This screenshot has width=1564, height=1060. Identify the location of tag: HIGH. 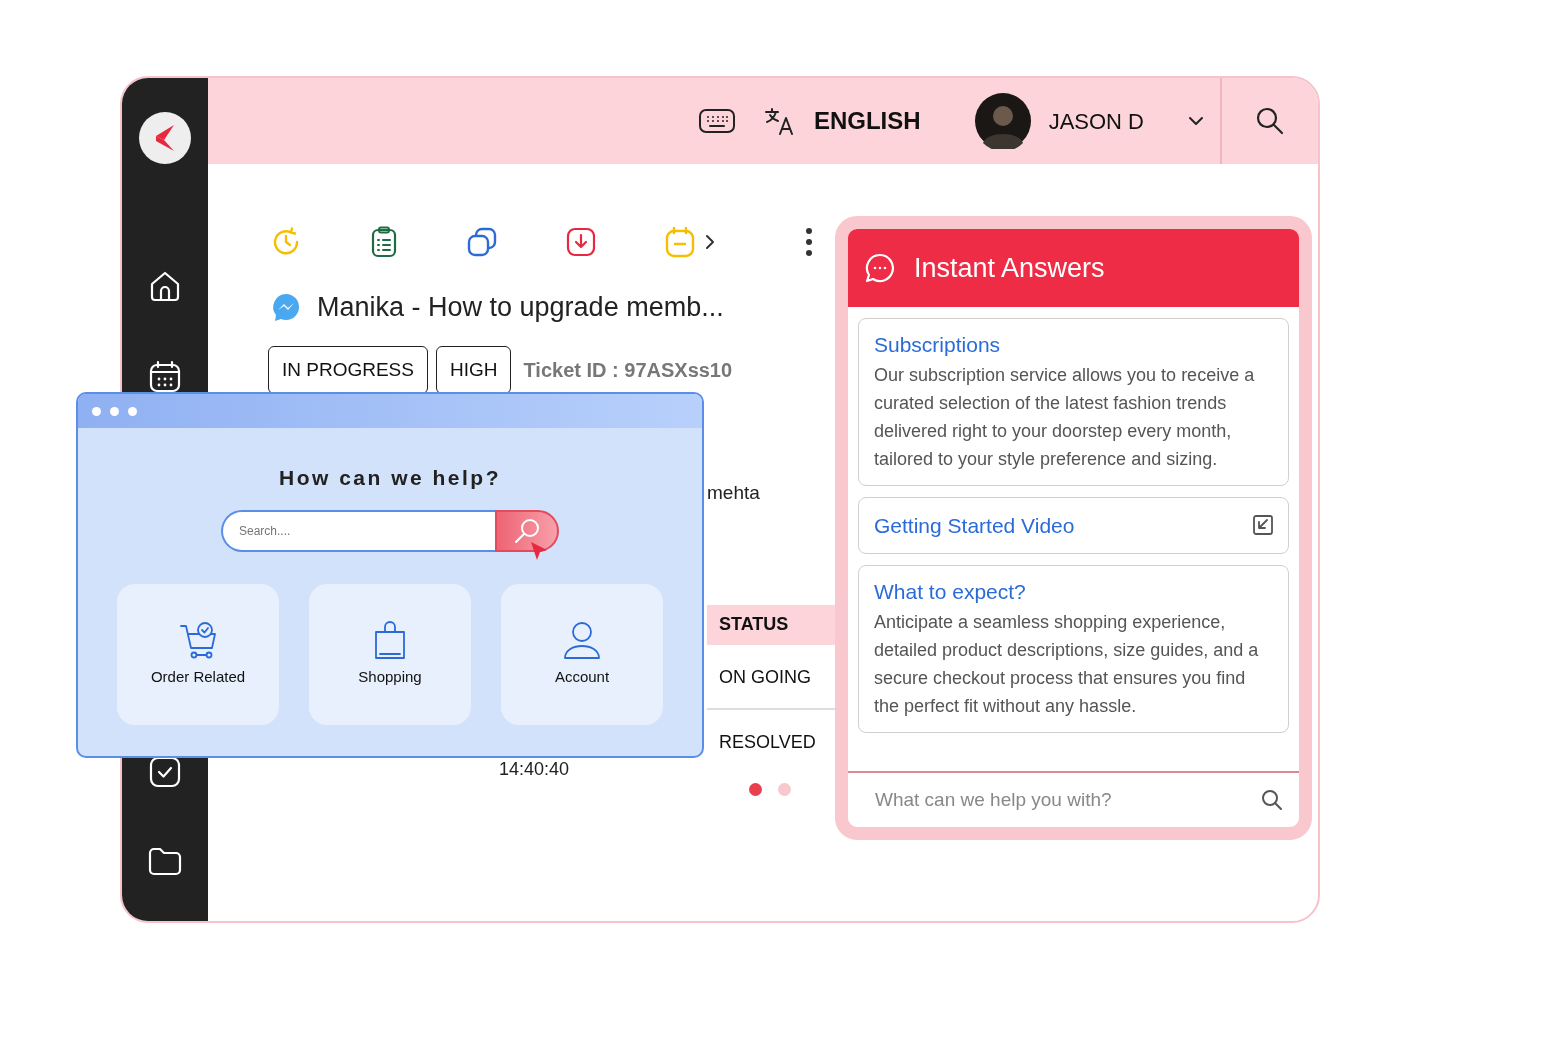
(474, 369).